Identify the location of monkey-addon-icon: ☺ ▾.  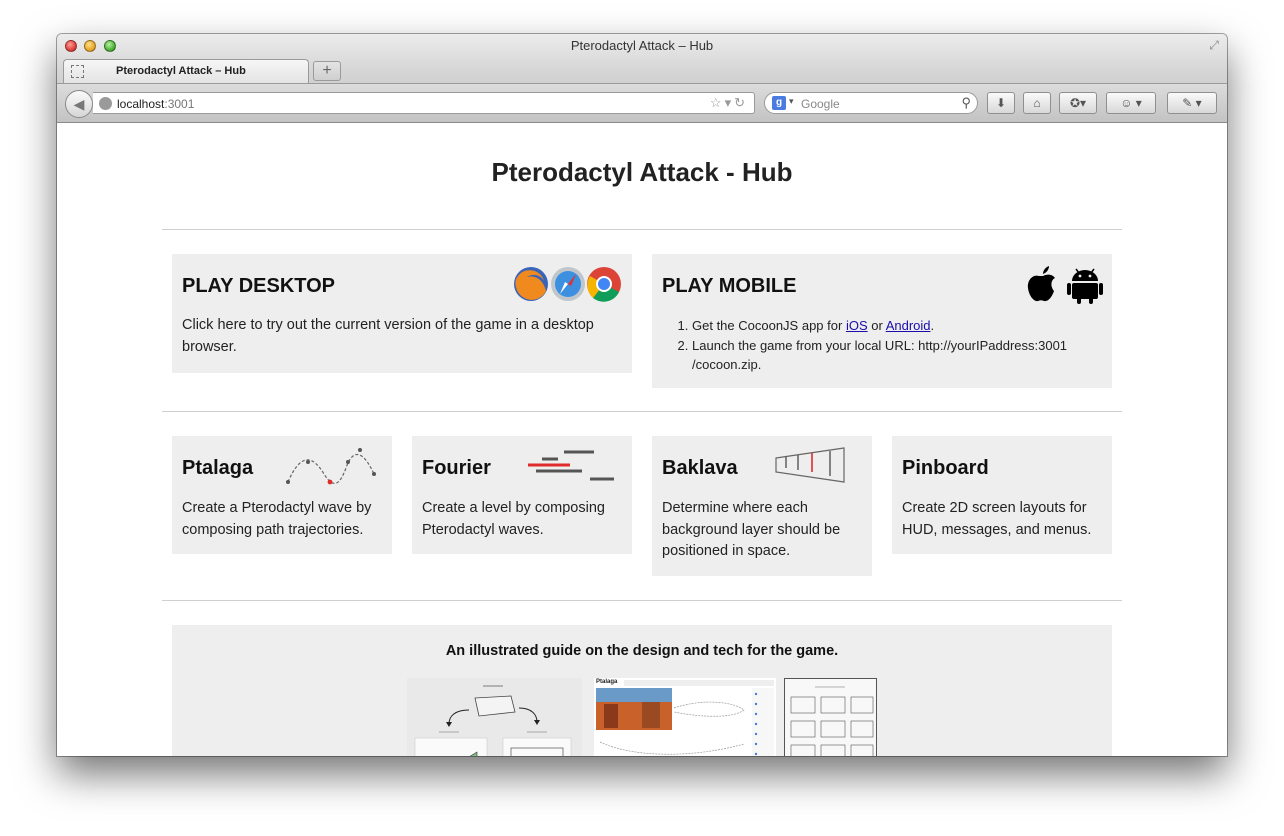
(1131, 103).